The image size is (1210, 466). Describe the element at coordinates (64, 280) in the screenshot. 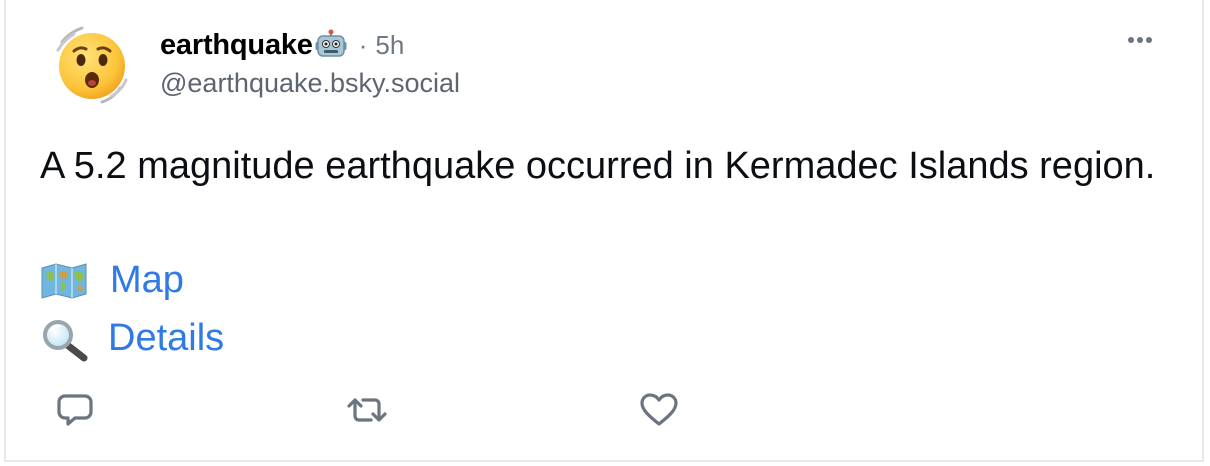

I see `world-map-icon` at that location.